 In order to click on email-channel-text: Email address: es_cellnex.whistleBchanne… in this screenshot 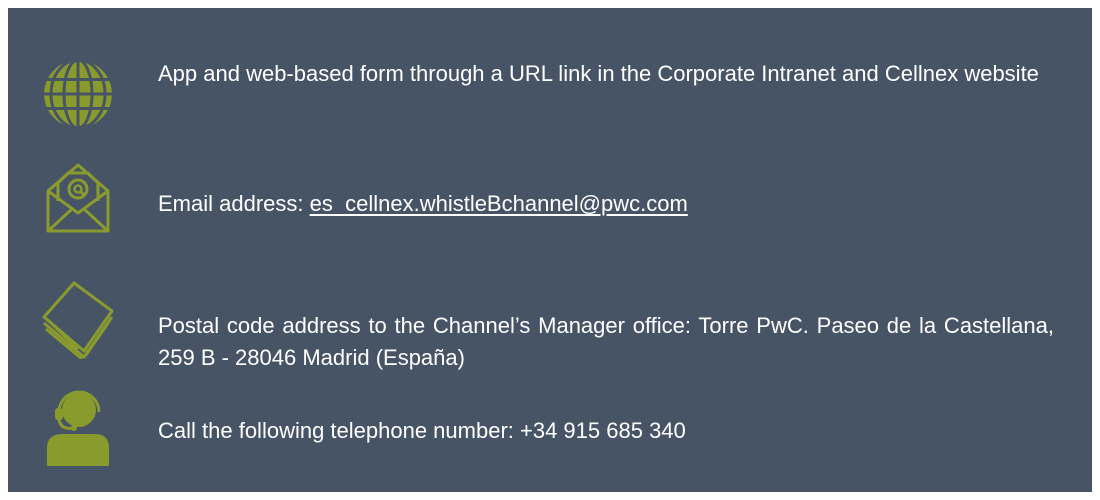, I will do `click(606, 204)`.